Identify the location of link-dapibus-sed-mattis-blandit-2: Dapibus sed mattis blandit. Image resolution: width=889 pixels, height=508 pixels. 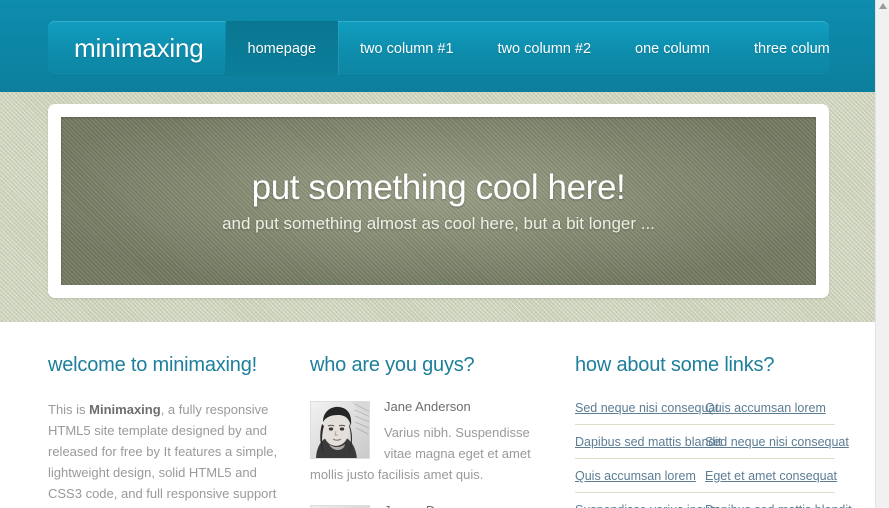
(778, 505).